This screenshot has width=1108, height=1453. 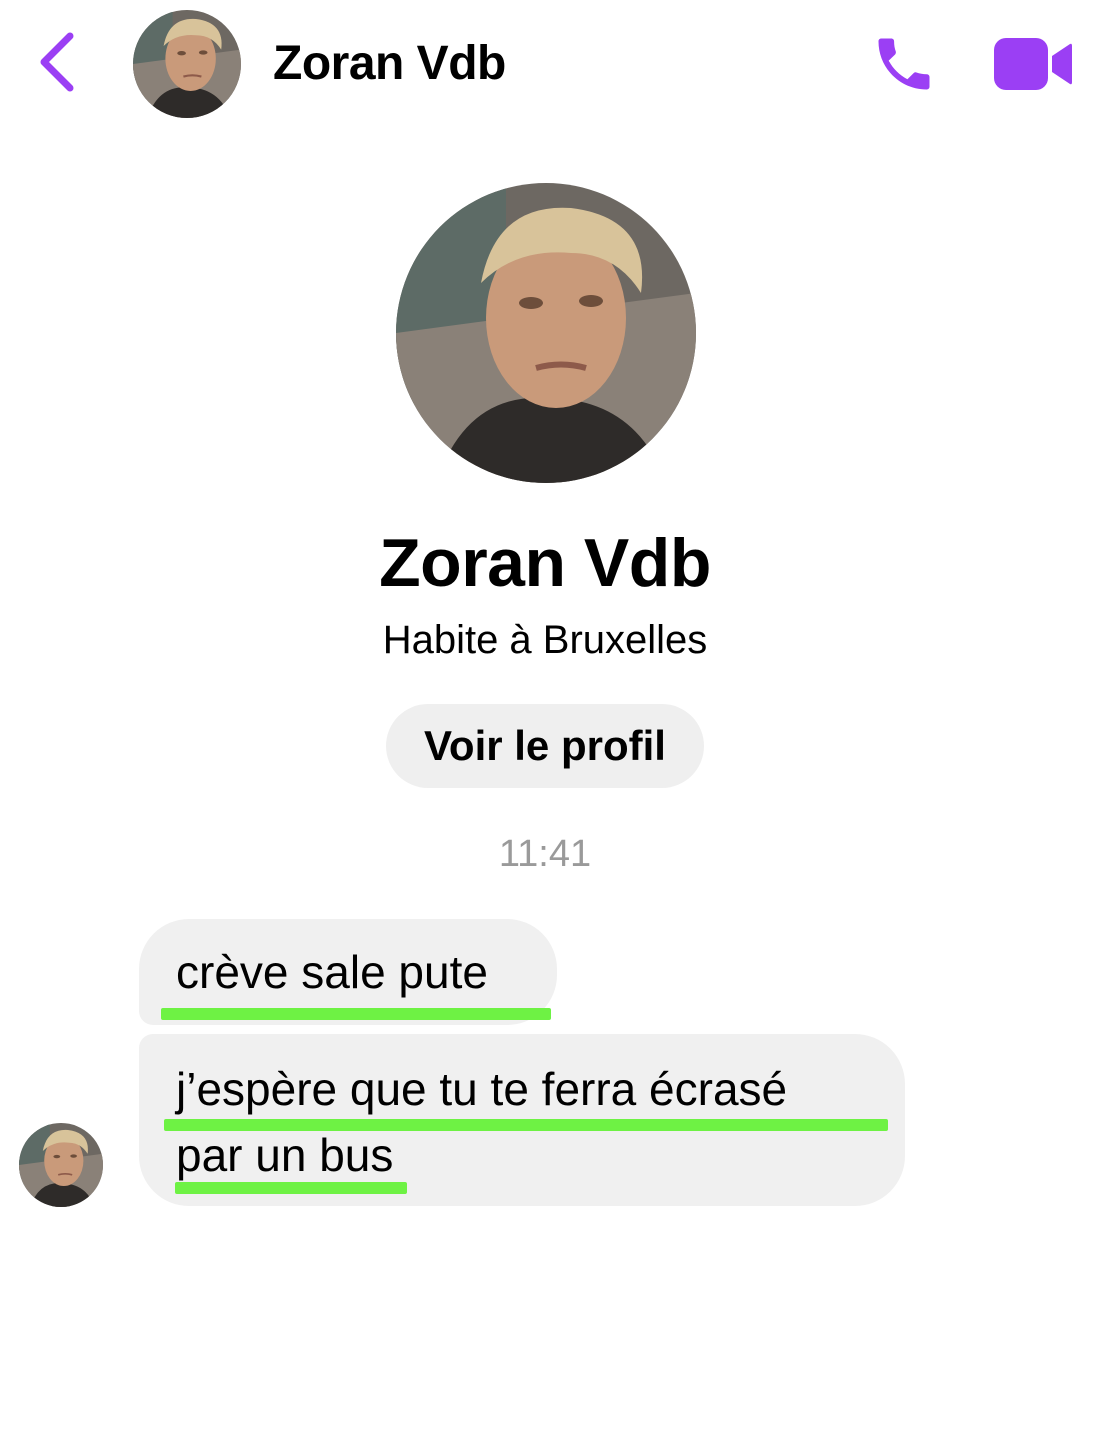 I want to click on sender-avatar, so click(x=61, y=1165).